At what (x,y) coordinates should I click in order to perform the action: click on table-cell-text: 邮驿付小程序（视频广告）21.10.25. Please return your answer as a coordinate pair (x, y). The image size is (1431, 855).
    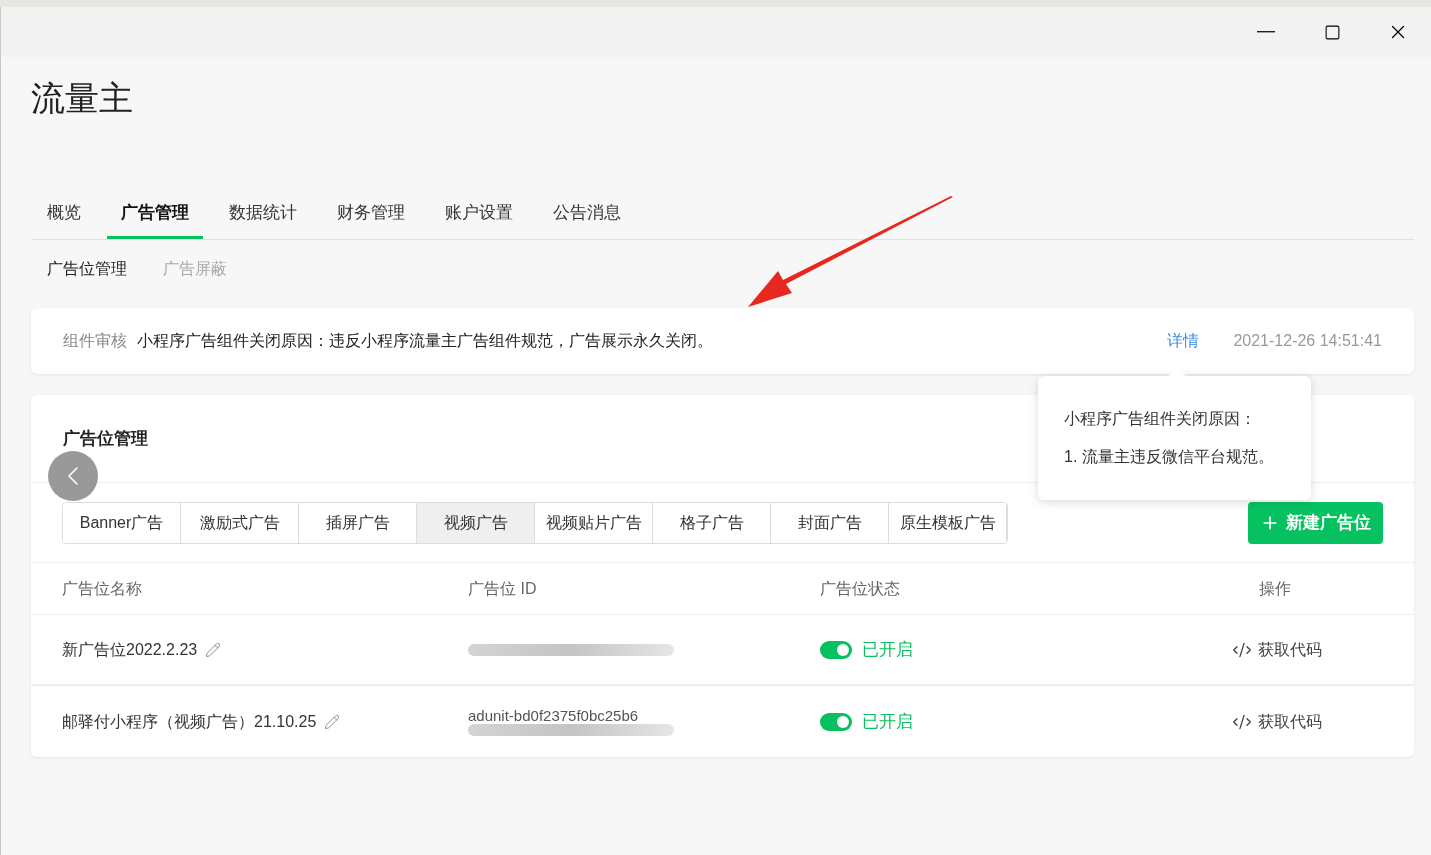
    Looking at the image, I should click on (189, 721).